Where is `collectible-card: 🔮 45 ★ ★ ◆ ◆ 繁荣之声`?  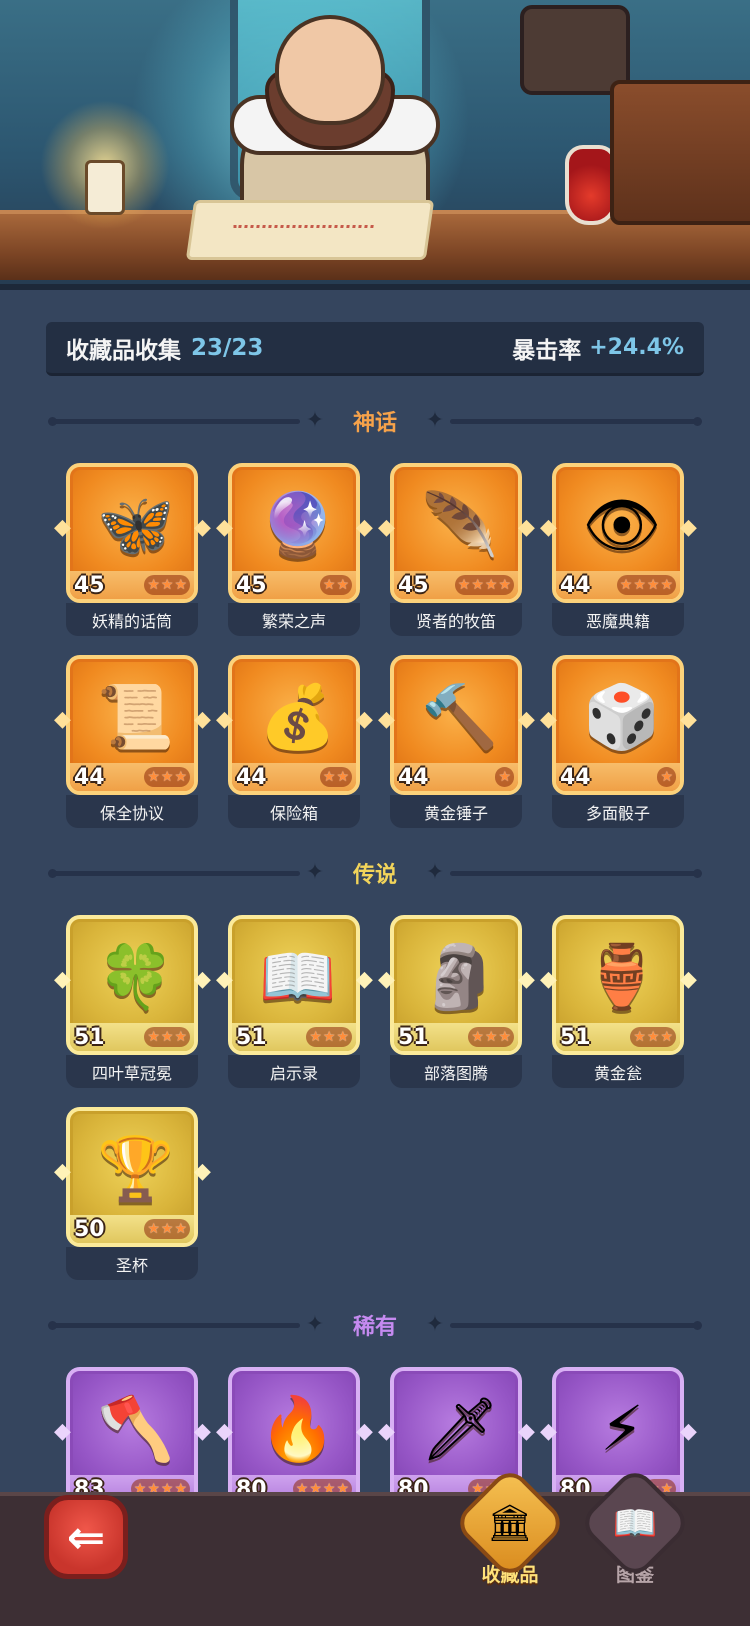 collectible-card: 🔮 45 ★ ★ ◆ ◆ 繁荣之声 is located at coordinates (294, 549).